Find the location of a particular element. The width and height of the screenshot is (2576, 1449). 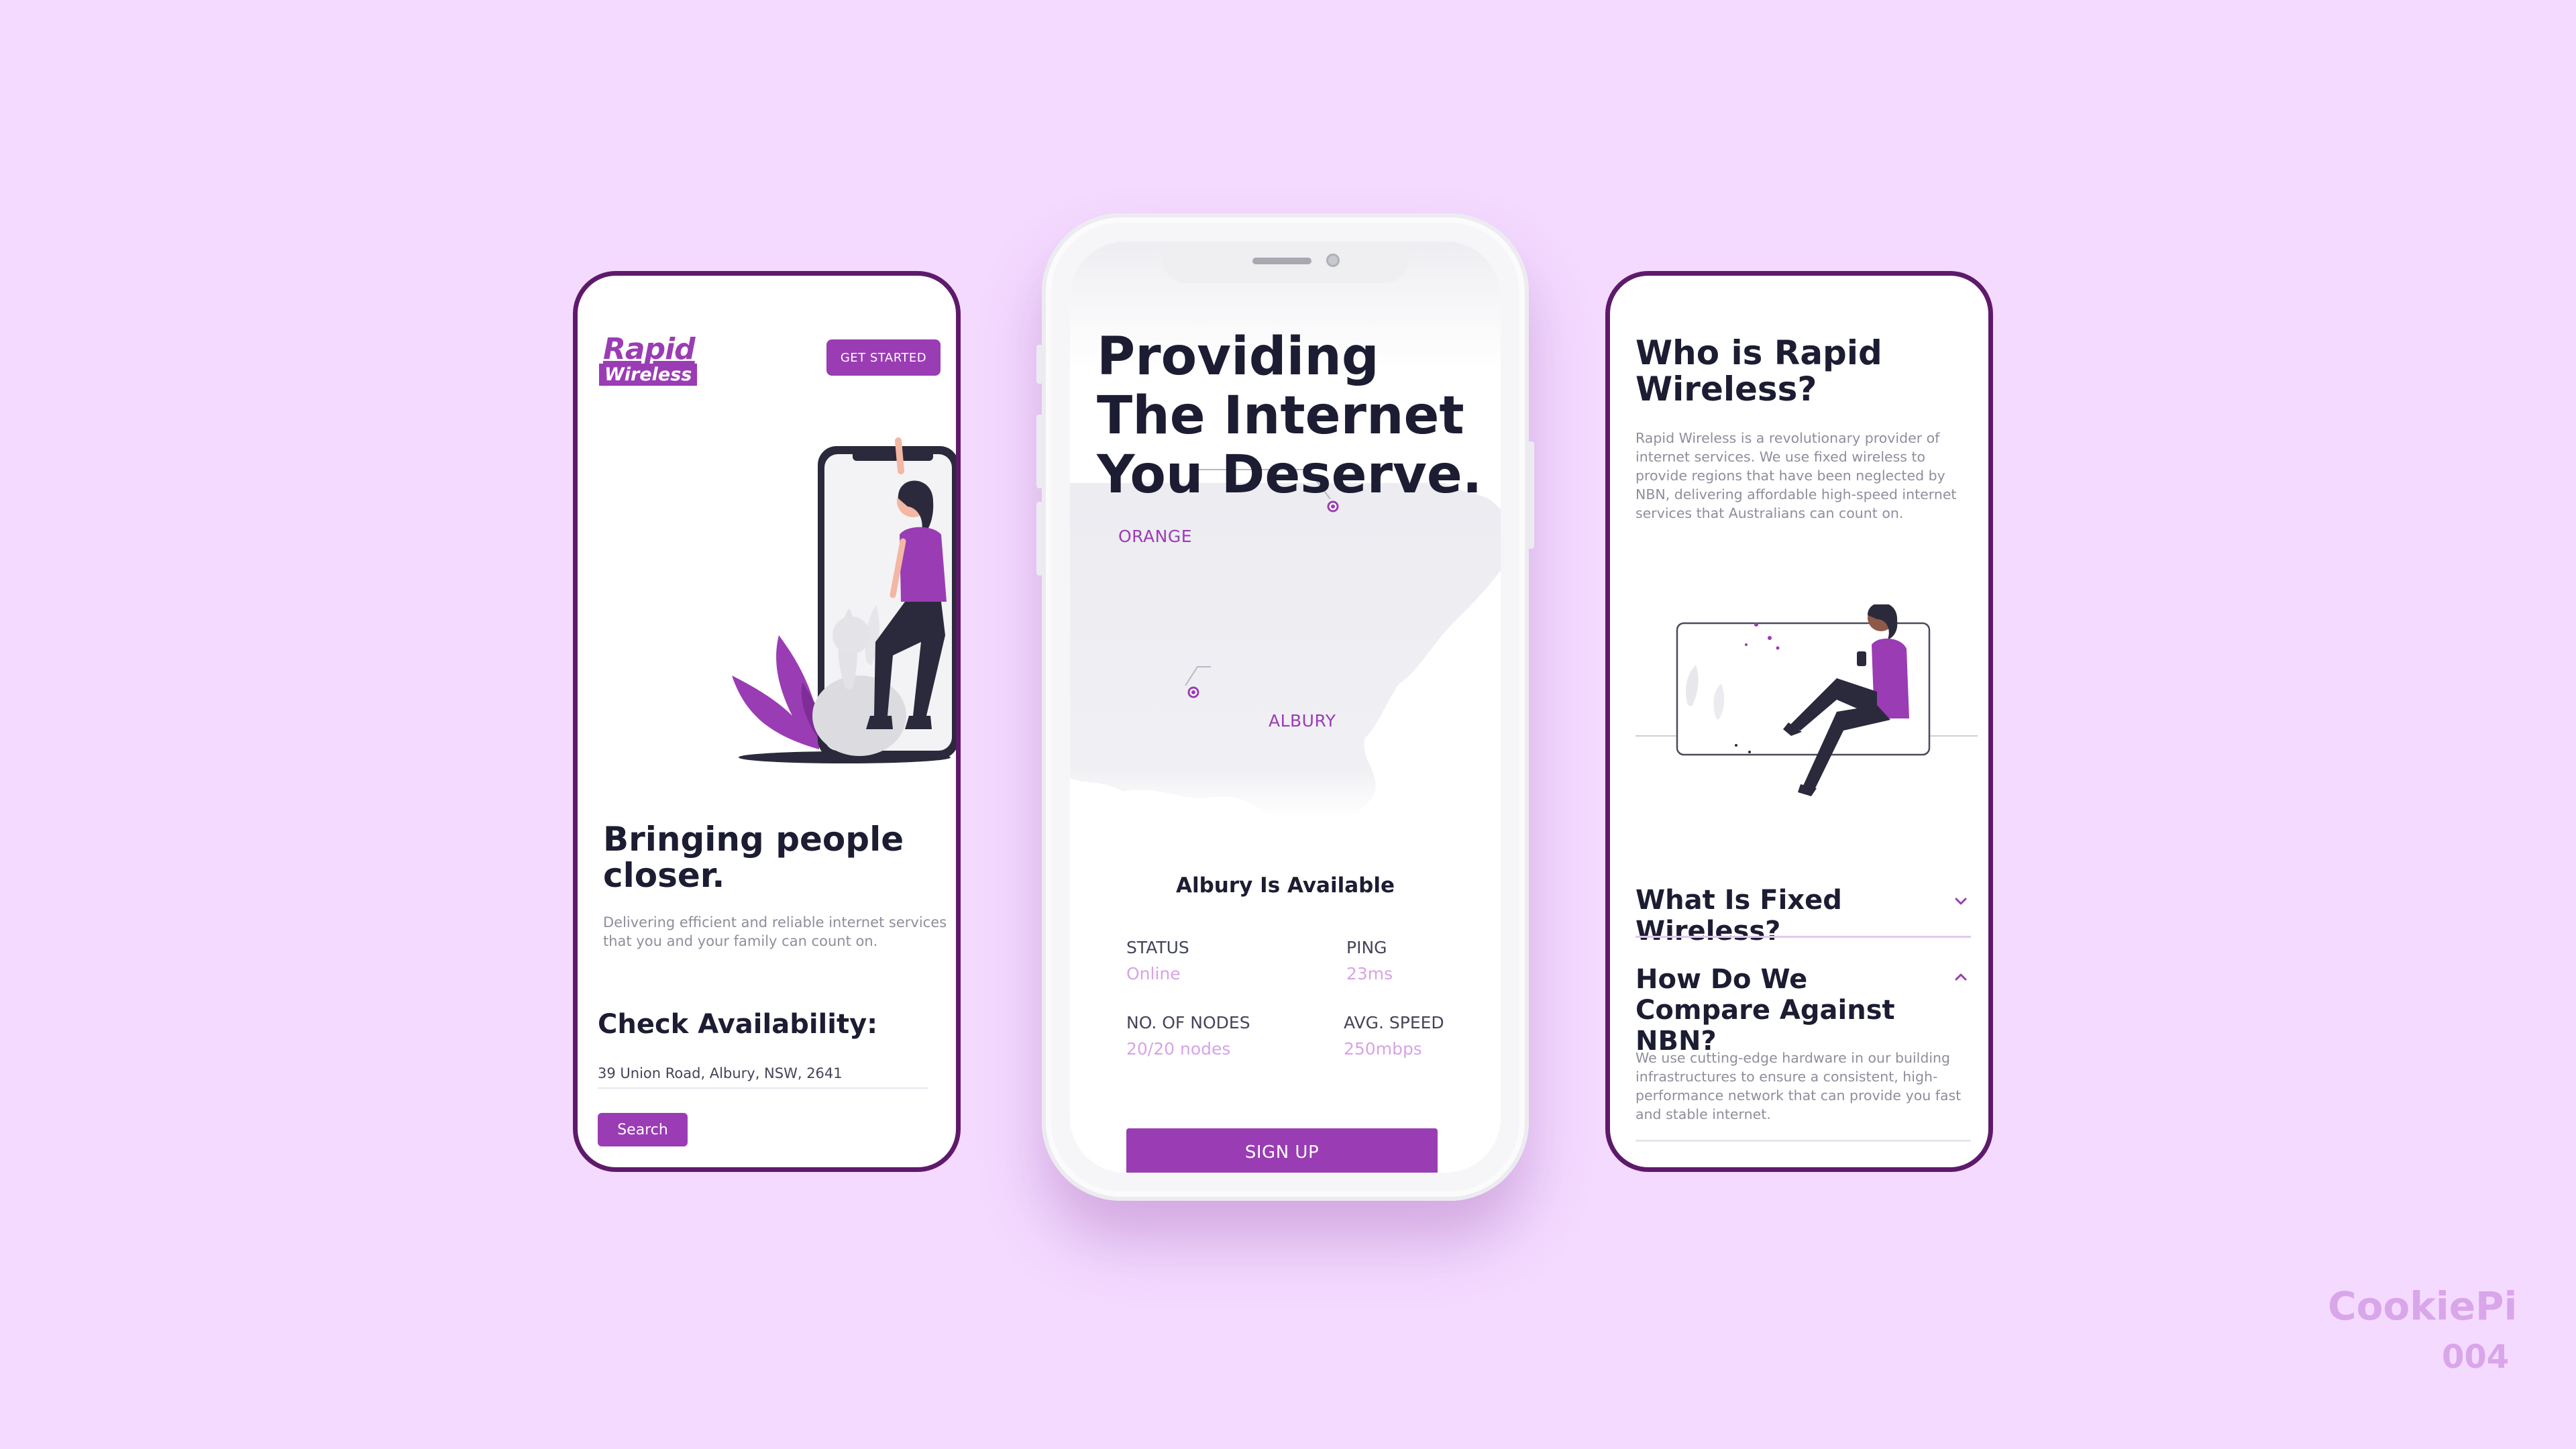

search-button: Search is located at coordinates (643, 1129).